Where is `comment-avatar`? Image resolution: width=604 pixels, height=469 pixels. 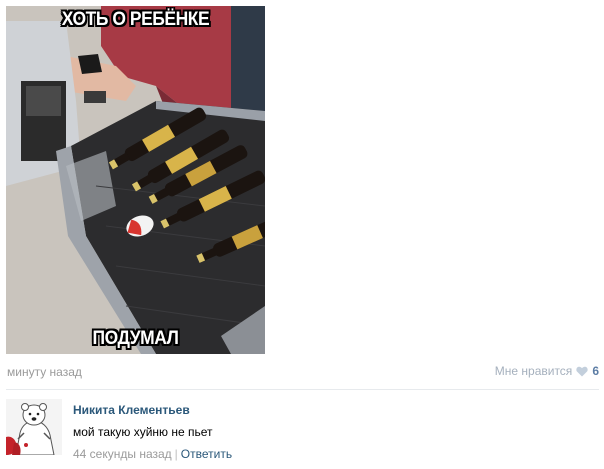 comment-avatar is located at coordinates (34, 427).